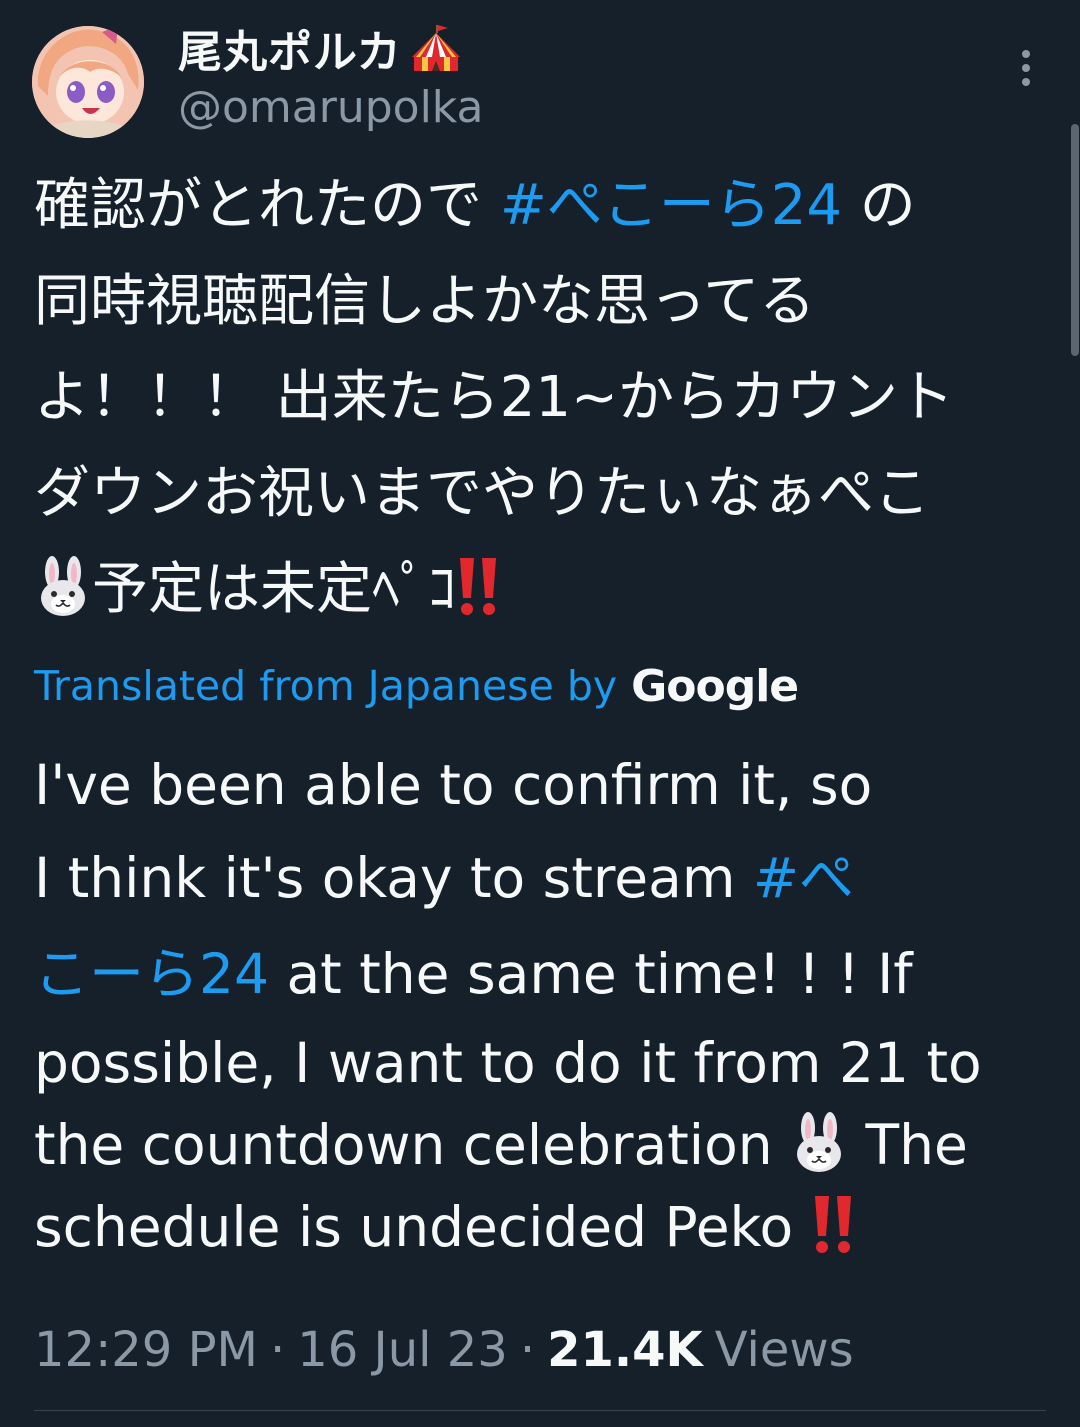 The width and height of the screenshot is (1080, 1427). Describe the element at coordinates (494, 397) in the screenshot. I see `text-line: よ！！！ 出来たら21~からカウント` at that location.